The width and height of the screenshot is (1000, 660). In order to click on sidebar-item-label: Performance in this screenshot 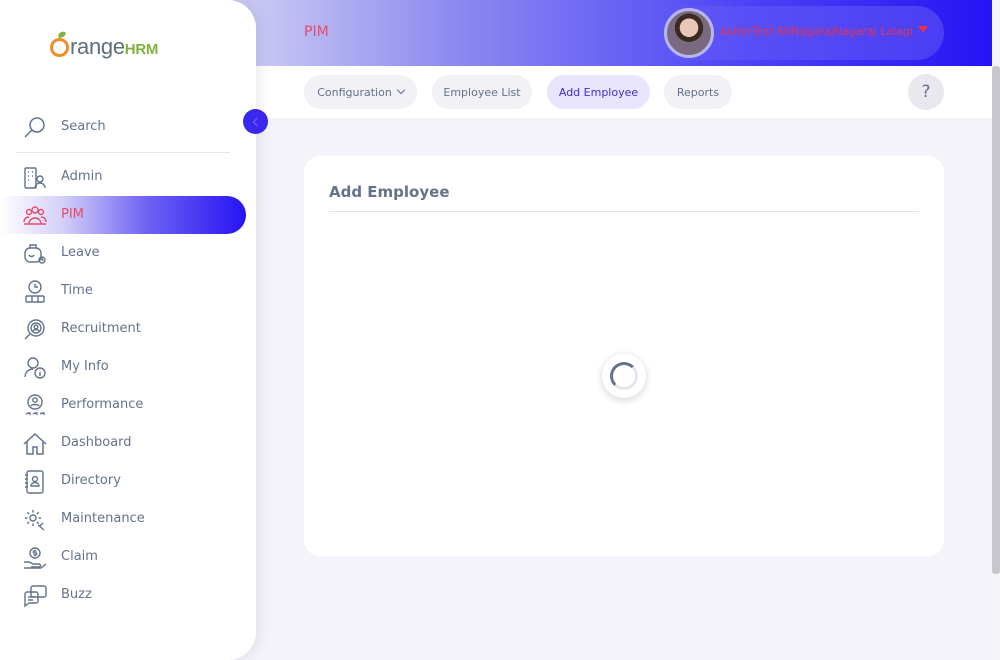, I will do `click(102, 404)`.